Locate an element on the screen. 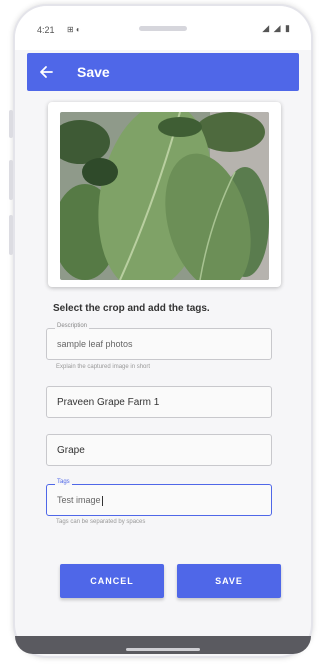 Image resolution: width=328 pixels, height=664 pixels. farm-field: Praveen Grape Farm 1 is located at coordinates (159, 402).